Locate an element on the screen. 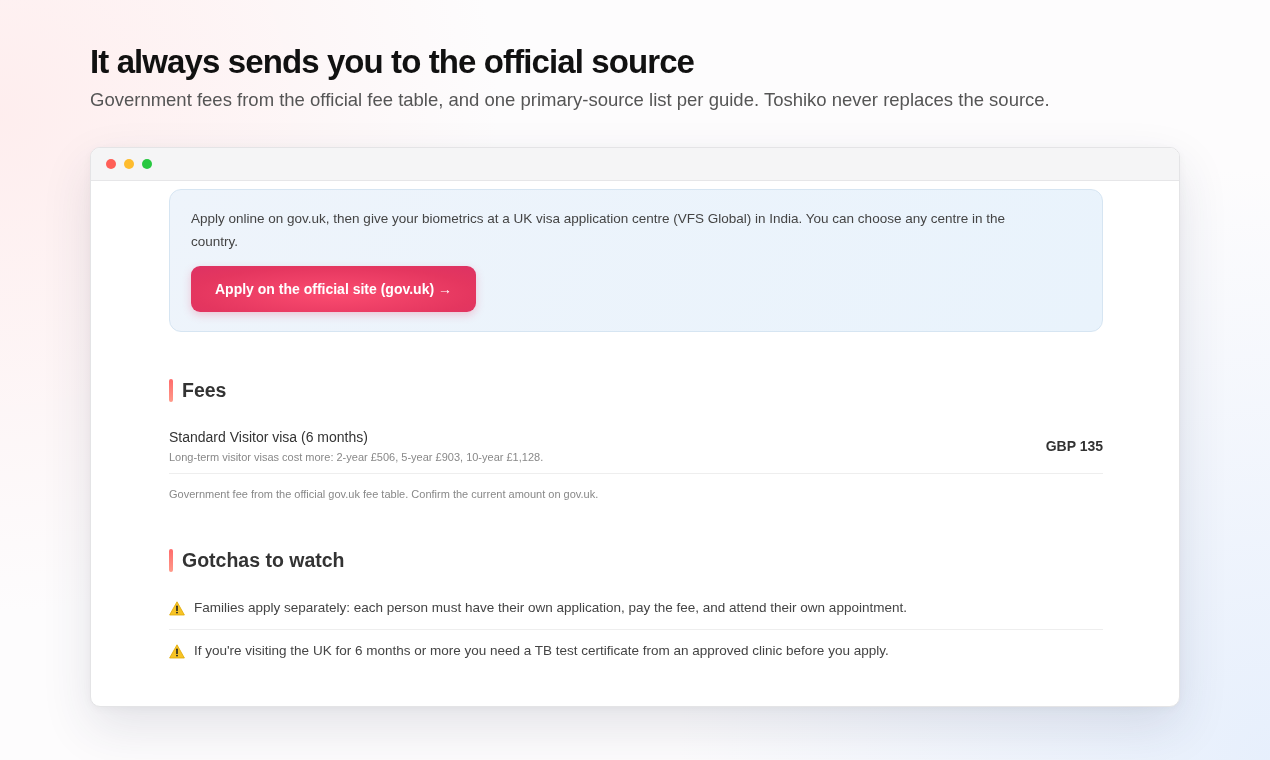 Image resolution: width=1270 pixels, height=760 pixels. page-title: It always sends you to the official source is located at coordinates (392, 62).